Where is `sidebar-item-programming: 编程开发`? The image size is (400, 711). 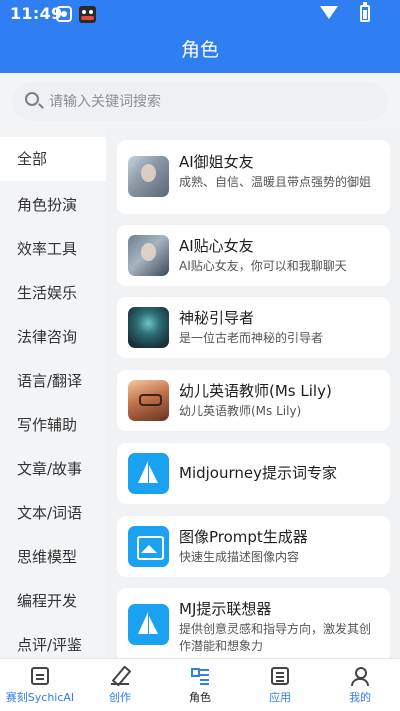 sidebar-item-programming: 编程开发 is located at coordinates (53, 601).